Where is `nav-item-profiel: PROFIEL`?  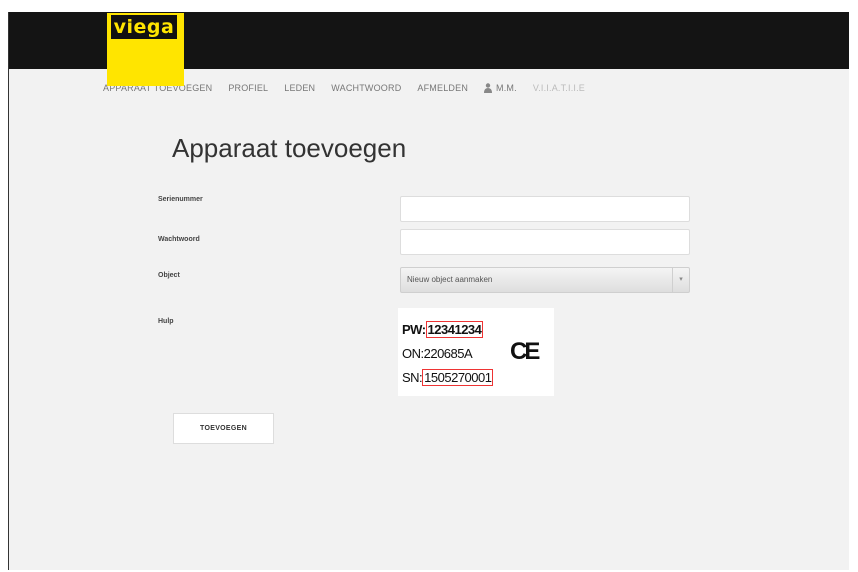 nav-item-profiel: PROFIEL is located at coordinates (248, 88).